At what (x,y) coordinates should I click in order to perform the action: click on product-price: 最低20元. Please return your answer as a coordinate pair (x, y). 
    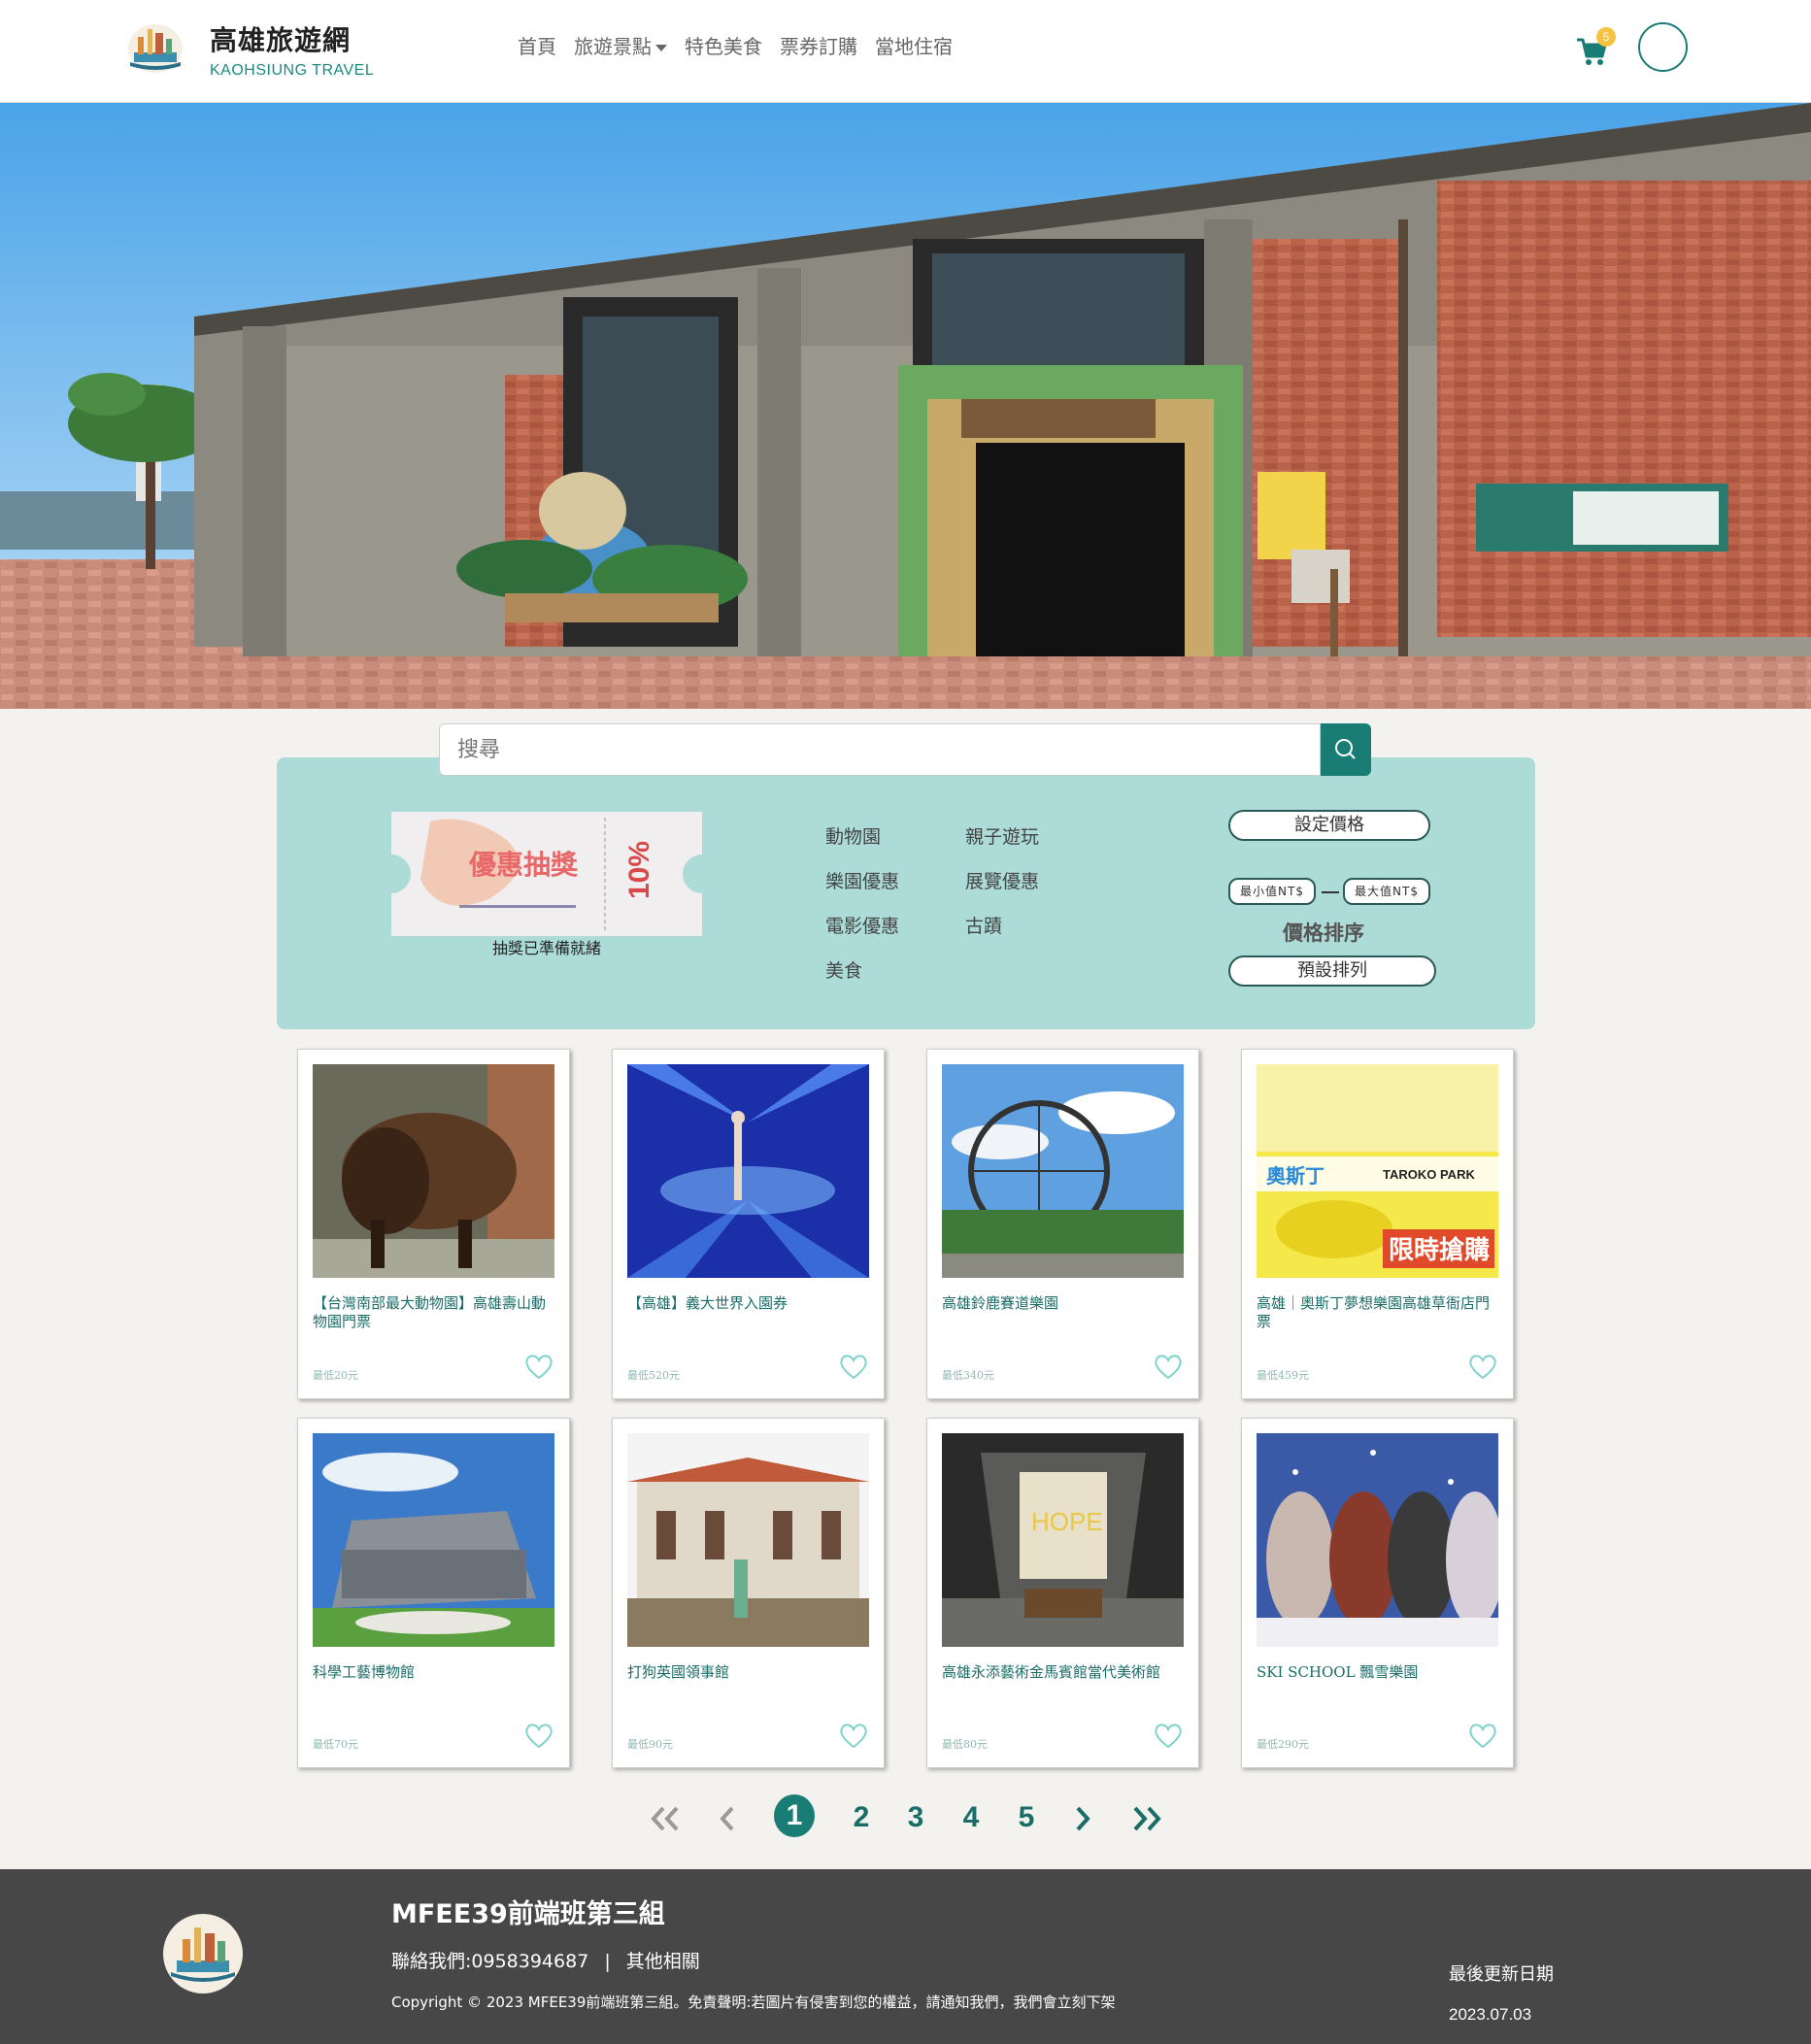
    Looking at the image, I should click on (336, 1375).